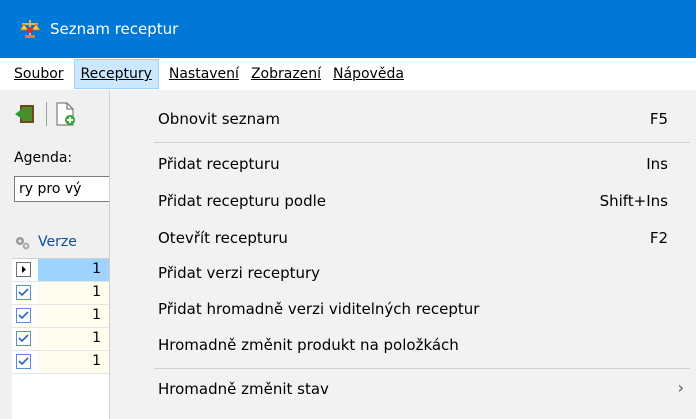 The height and width of the screenshot is (419, 696). What do you see at coordinates (25, 114) in the screenshot?
I see `exit-door-icon` at bounding box center [25, 114].